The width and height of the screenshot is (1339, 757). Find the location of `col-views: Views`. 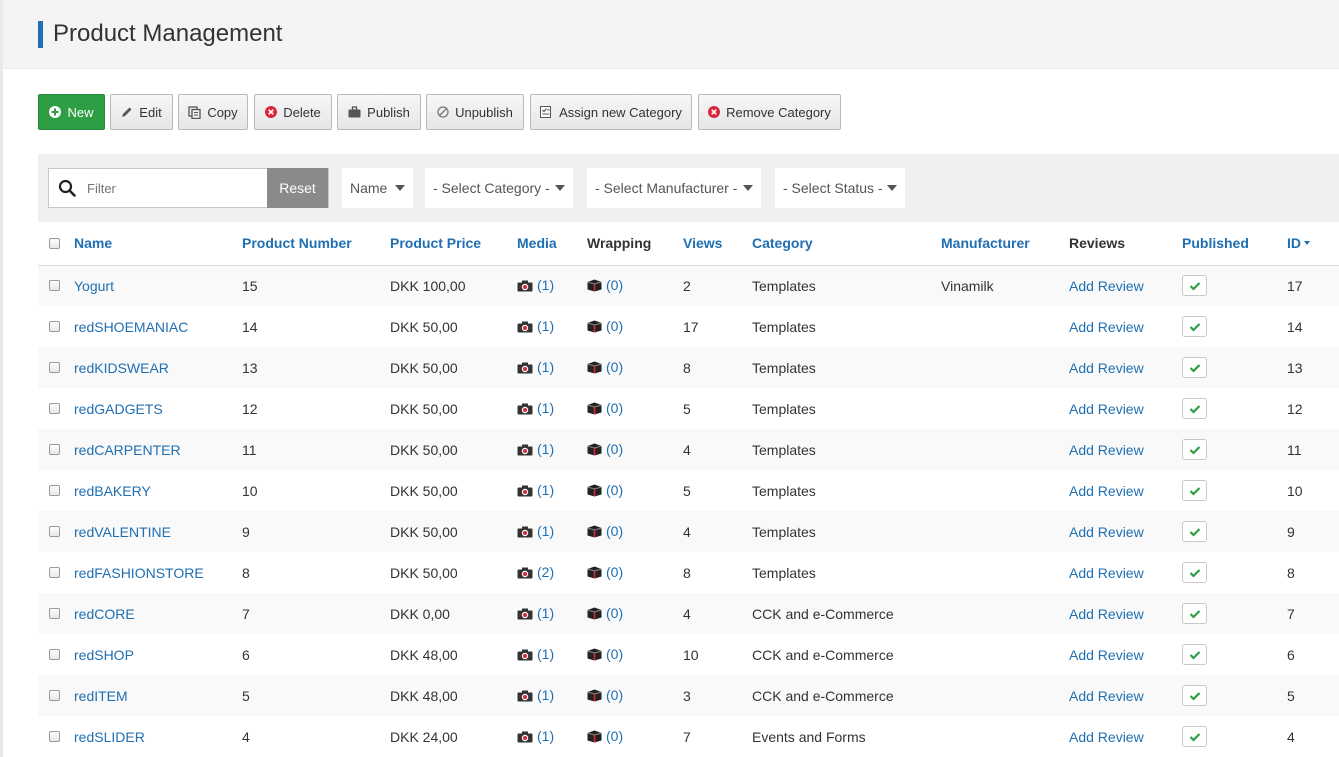

col-views: Views is located at coordinates (717, 243).